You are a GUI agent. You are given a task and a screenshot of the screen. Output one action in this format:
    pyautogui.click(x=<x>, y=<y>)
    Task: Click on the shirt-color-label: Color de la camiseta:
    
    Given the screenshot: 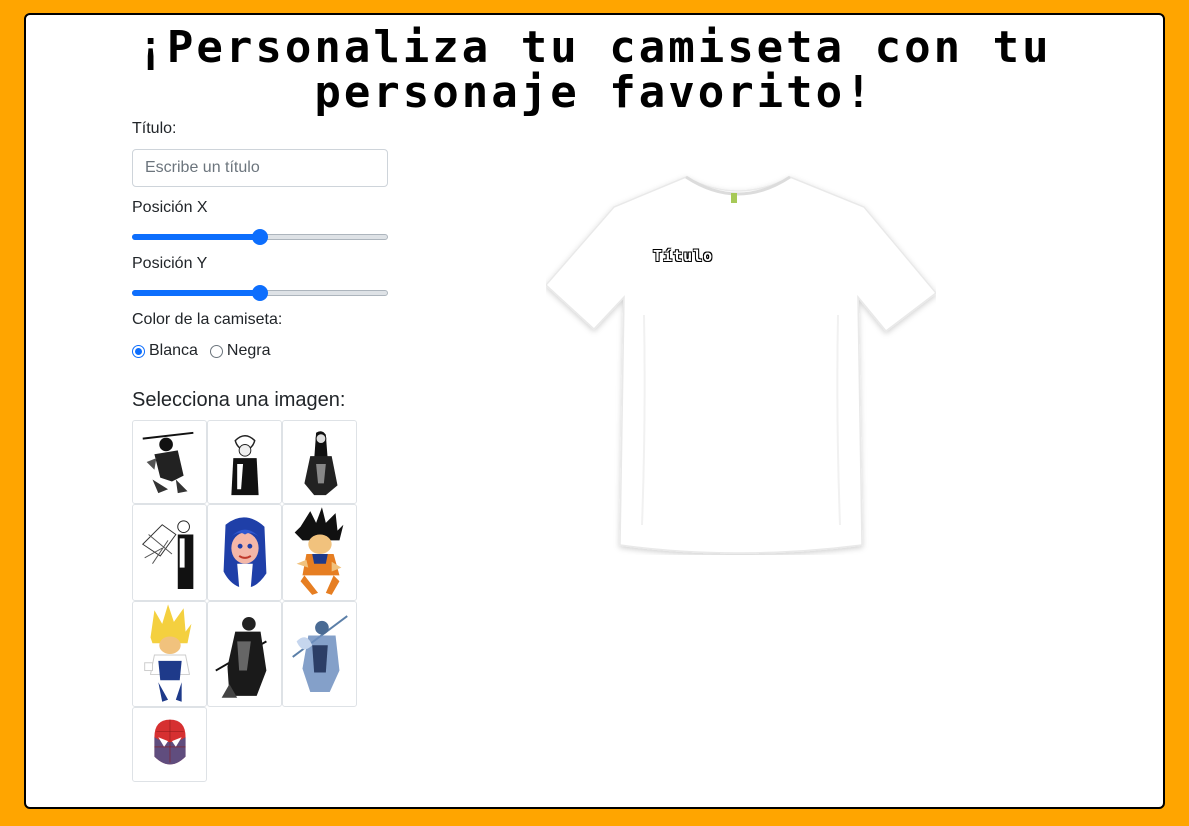 What is the action you would take?
    pyautogui.click(x=207, y=319)
    